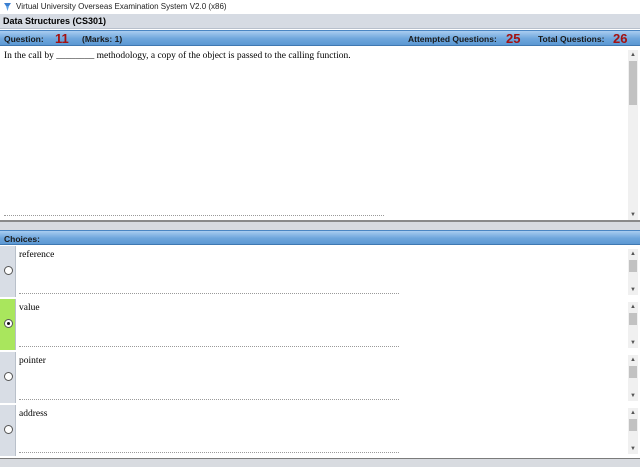 The height and width of the screenshot is (467, 640). What do you see at coordinates (194, 215) in the screenshot?
I see `question-underline` at bounding box center [194, 215].